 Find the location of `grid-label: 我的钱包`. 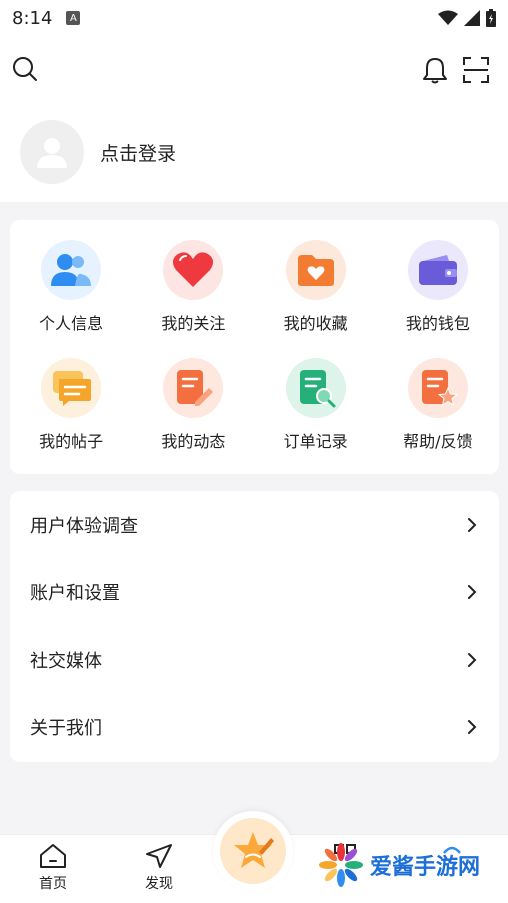

grid-label: 我的钱包 is located at coordinates (437, 323).